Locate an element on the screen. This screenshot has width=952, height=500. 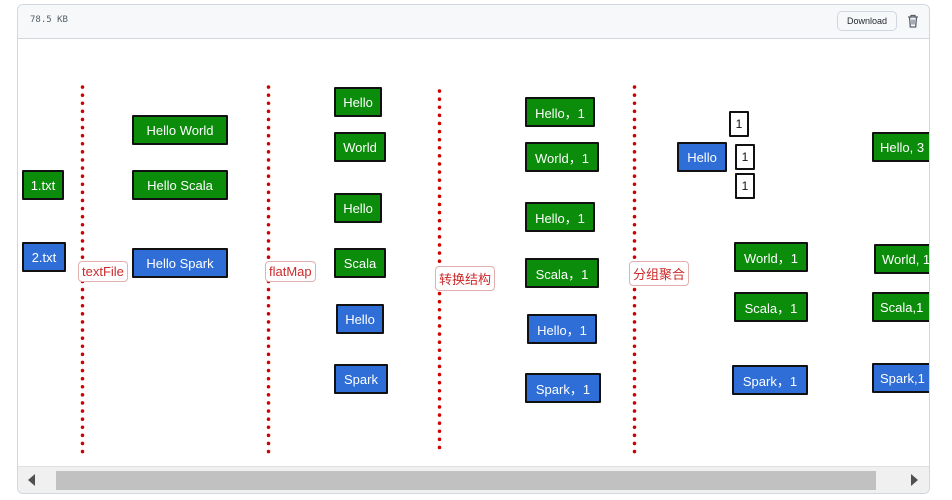
word-box: World is located at coordinates (360, 147).